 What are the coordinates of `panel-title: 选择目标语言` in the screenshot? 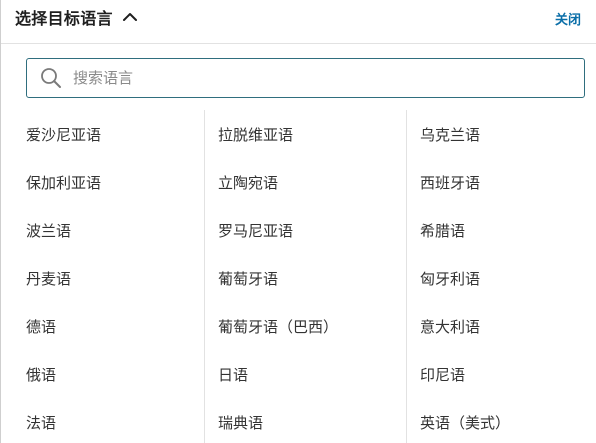 It's located at (64, 18).